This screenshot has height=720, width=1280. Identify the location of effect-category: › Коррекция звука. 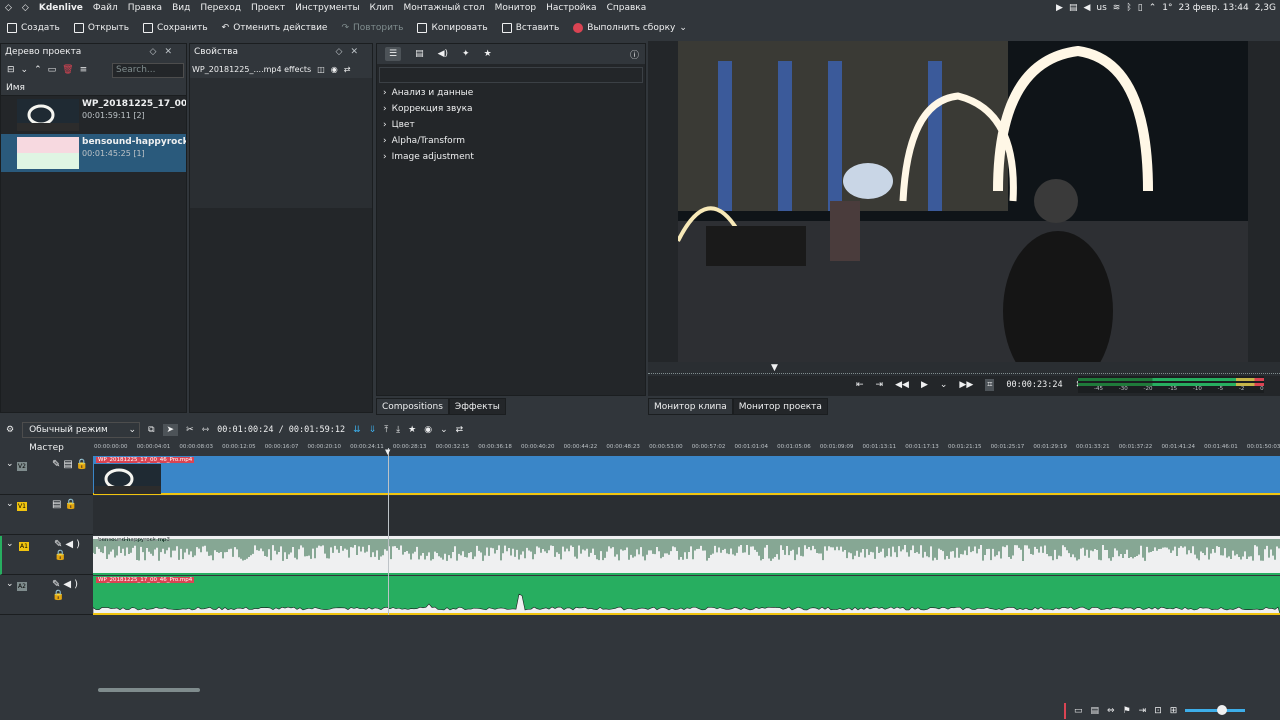
(511, 109).